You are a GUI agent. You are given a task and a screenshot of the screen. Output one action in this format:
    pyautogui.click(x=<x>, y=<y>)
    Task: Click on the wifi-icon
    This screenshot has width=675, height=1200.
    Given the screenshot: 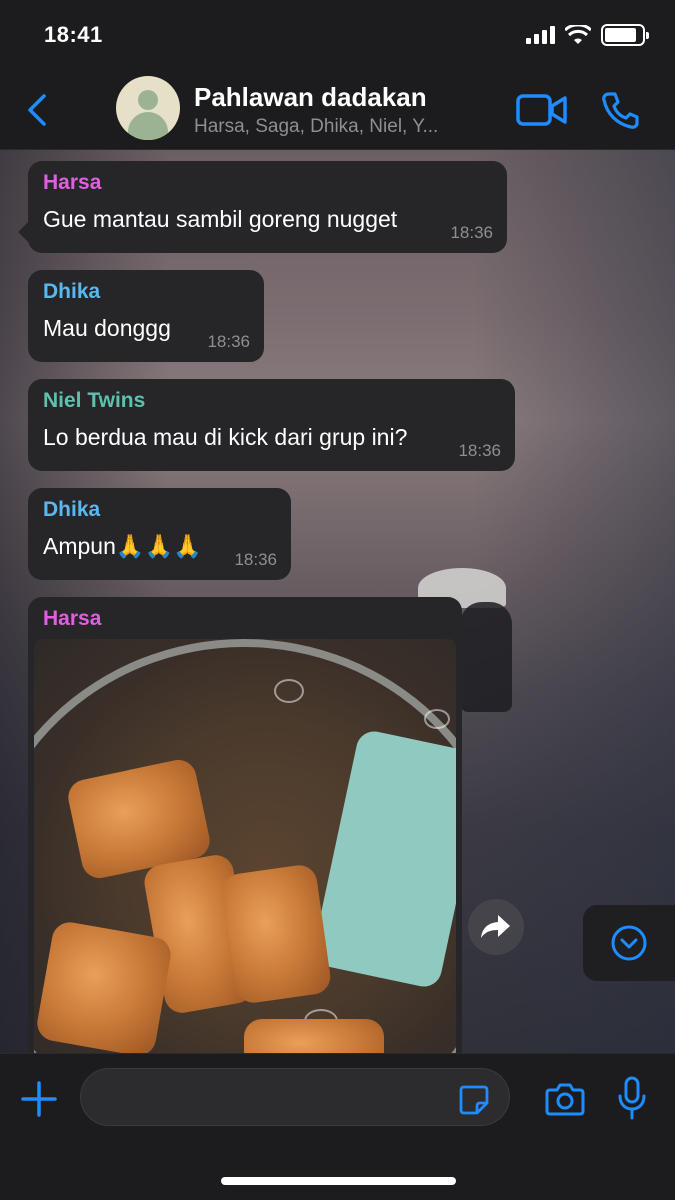 What is the action you would take?
    pyautogui.click(x=578, y=34)
    